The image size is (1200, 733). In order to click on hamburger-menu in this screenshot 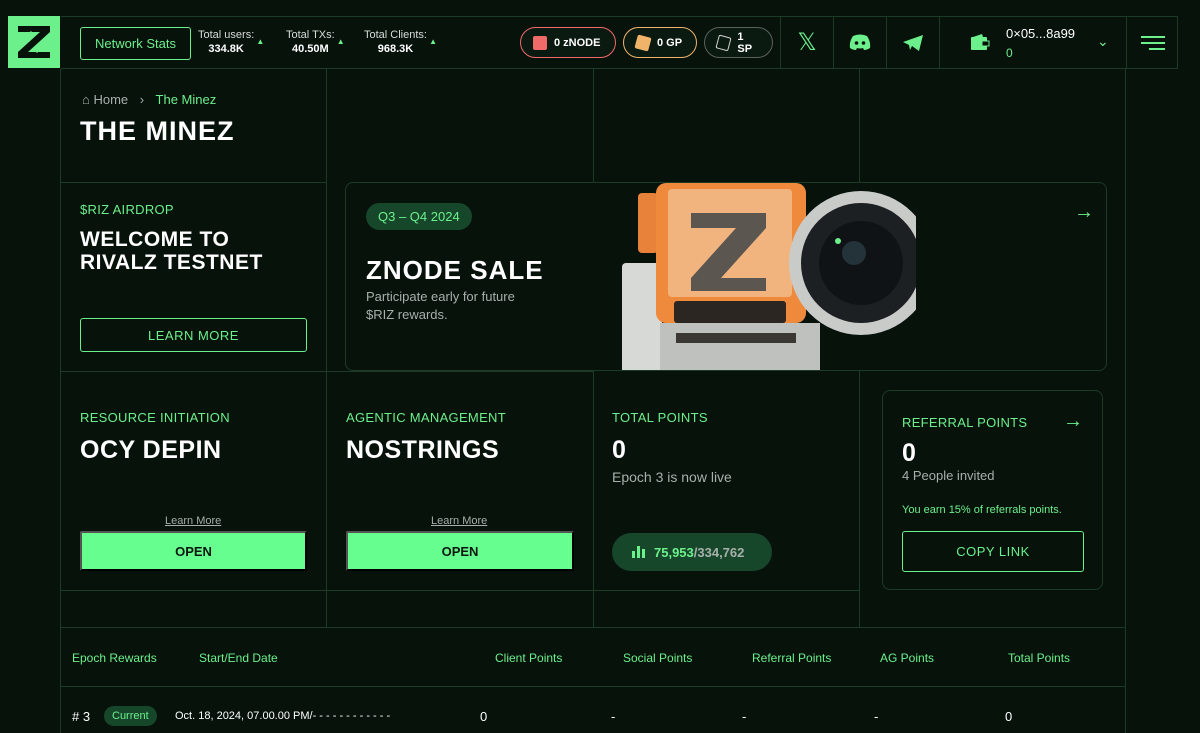, I will do `click(1152, 42)`.